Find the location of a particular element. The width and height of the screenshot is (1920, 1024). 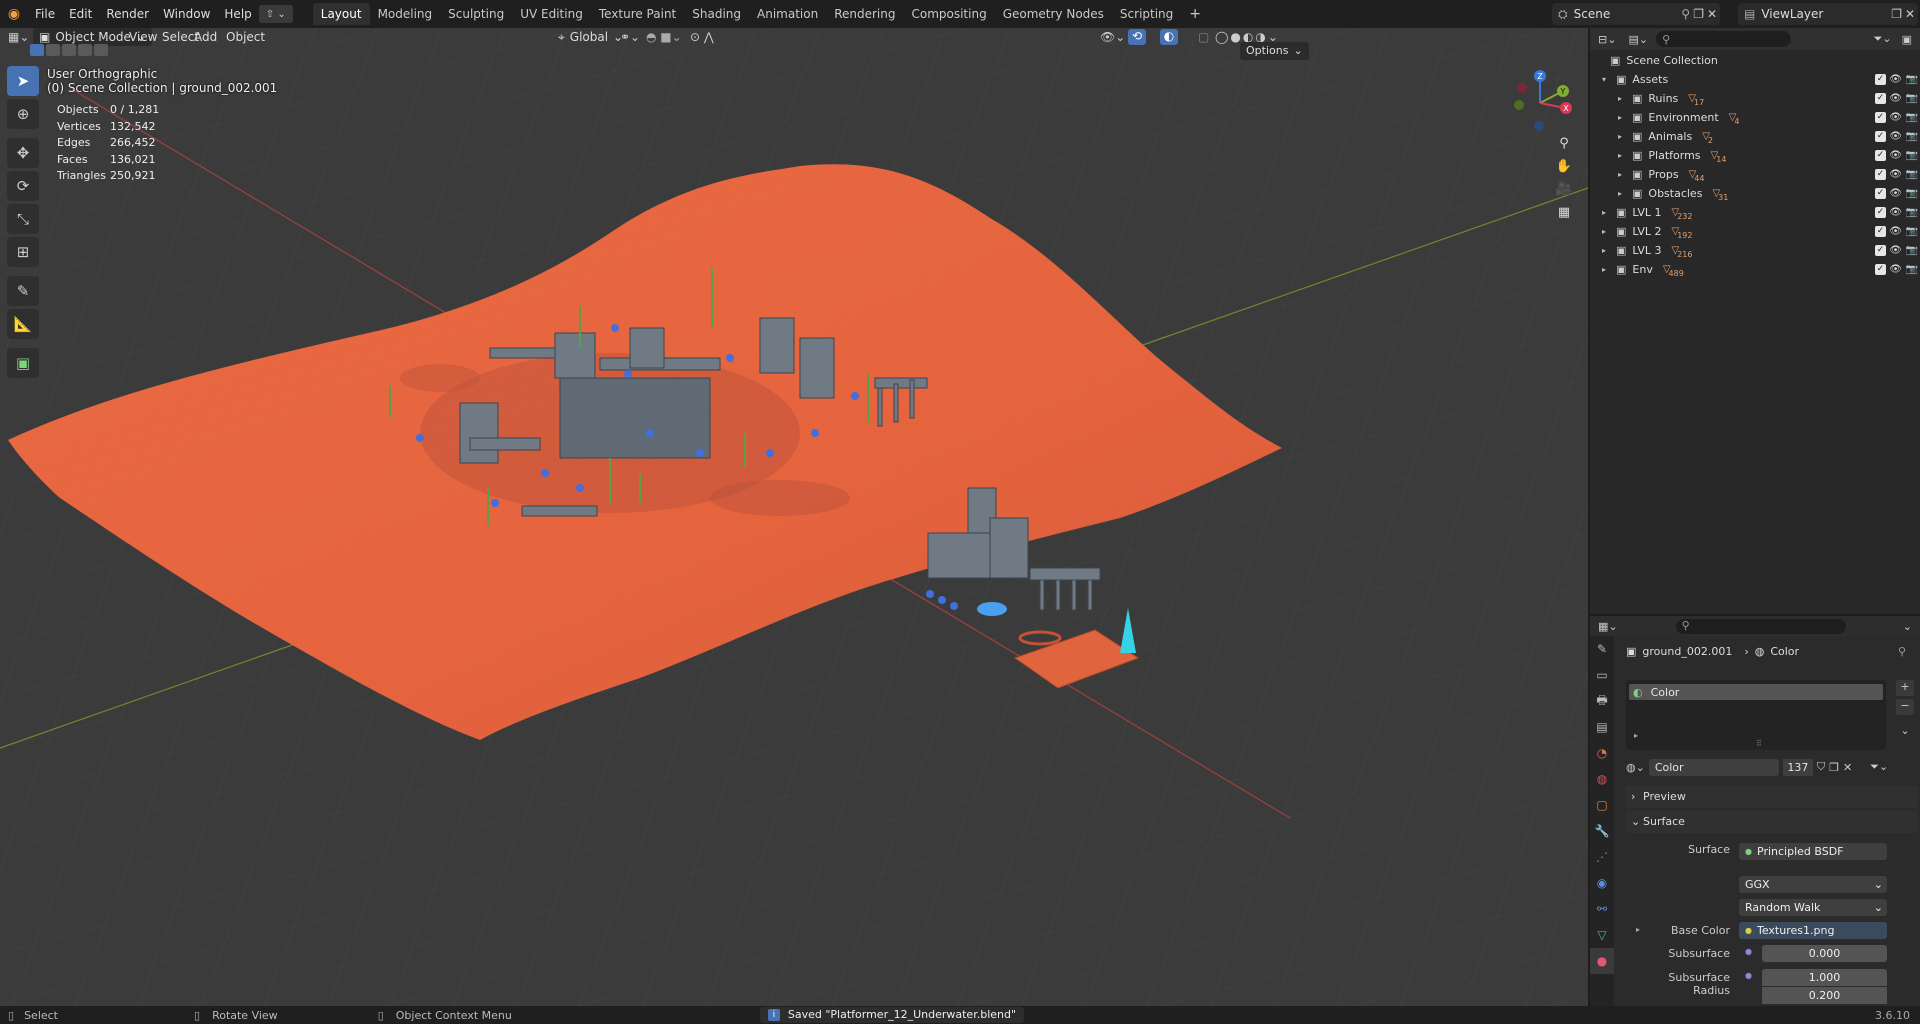

tab-compositing: Compositing is located at coordinates (948, 14).